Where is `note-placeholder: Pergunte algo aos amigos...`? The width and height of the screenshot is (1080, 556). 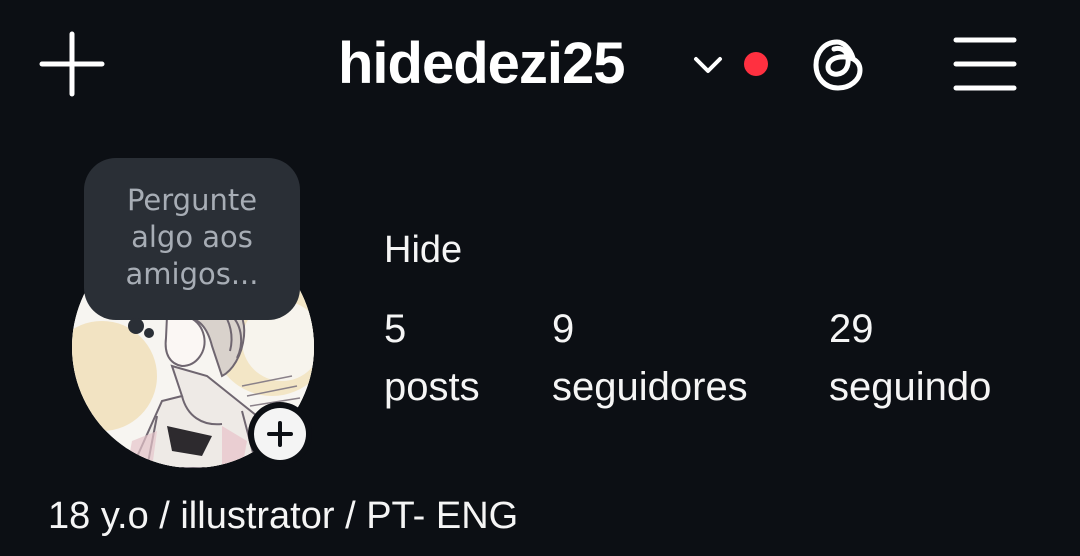
note-placeholder: Pergunte algo aos amigos... is located at coordinates (192, 237).